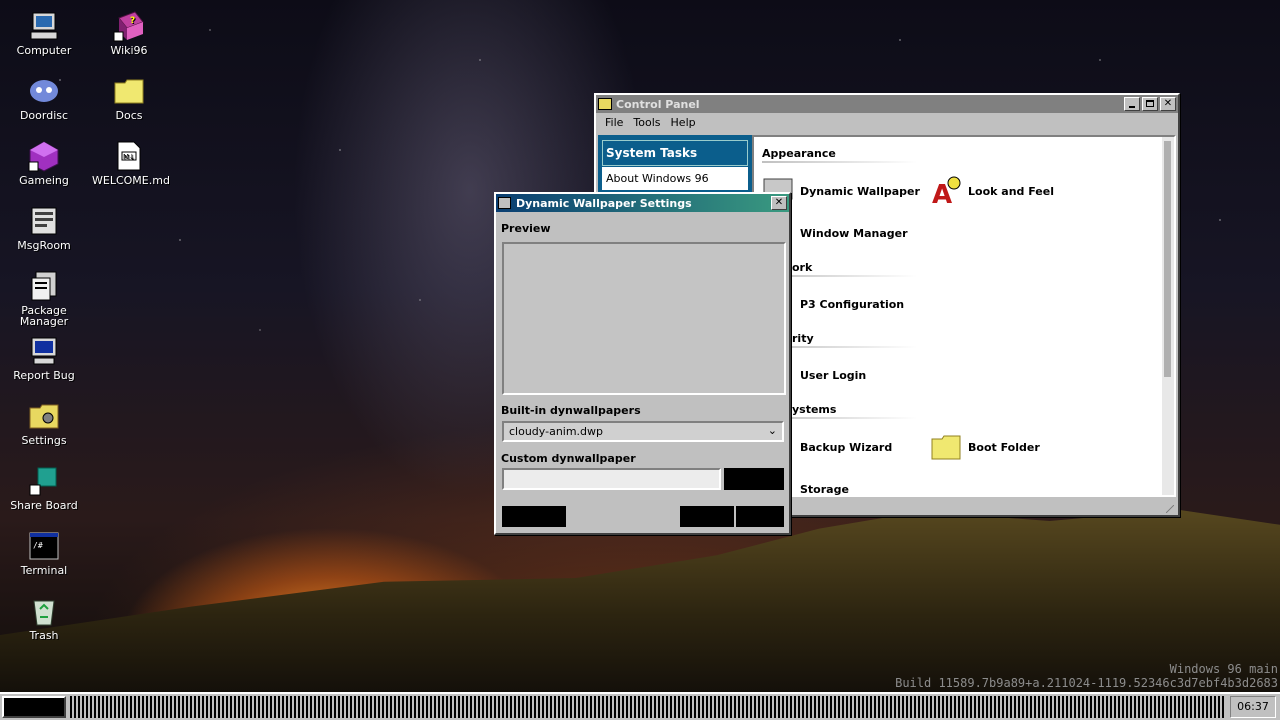 The width and height of the screenshot is (1280, 720). I want to click on desktop-icon-doordisc: Doordisc, so click(44, 98).